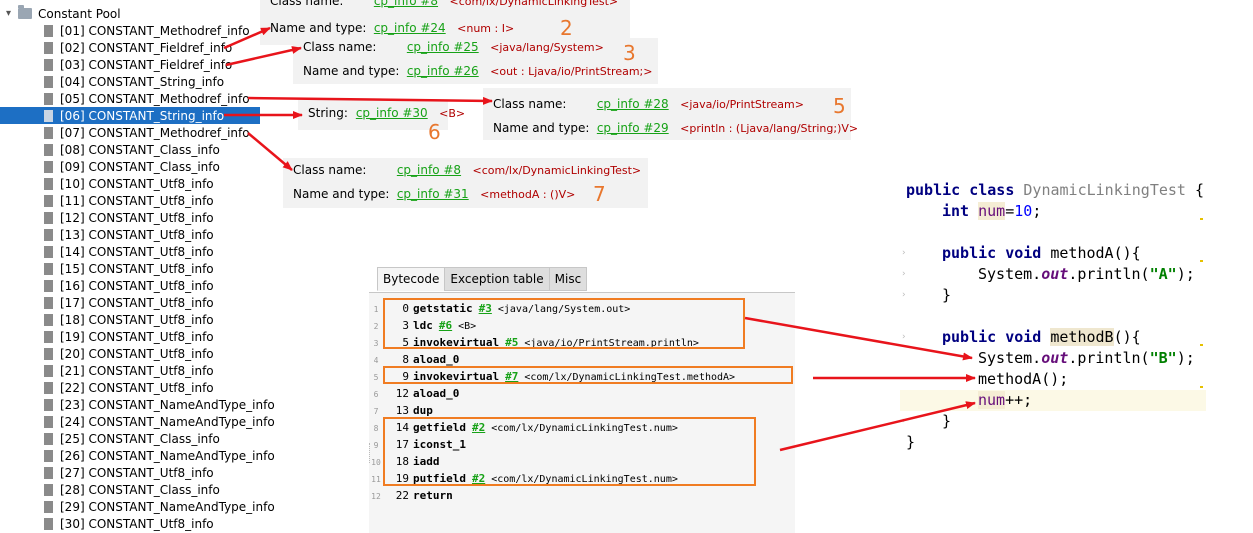  I want to click on arrow-to-print-b, so click(858, 338).